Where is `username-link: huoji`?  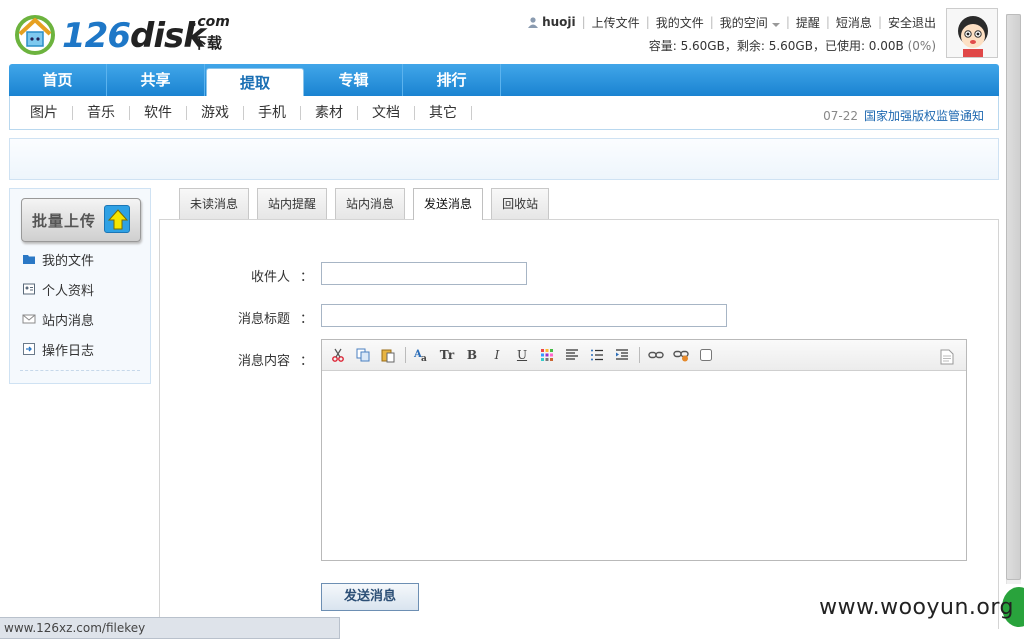 username-link: huoji is located at coordinates (551, 22).